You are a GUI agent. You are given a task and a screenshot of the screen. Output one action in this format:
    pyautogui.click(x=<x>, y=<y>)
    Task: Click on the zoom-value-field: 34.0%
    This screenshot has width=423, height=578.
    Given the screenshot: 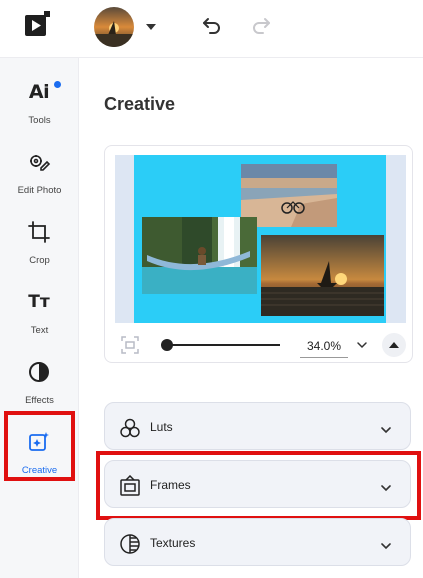 What is the action you would take?
    pyautogui.click(x=324, y=347)
    